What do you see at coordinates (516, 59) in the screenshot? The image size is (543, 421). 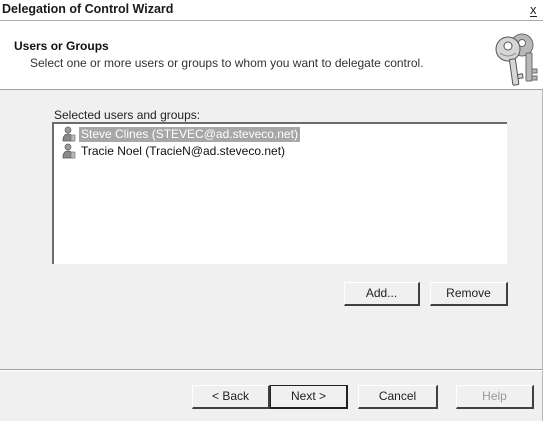 I see `keys-icon` at bounding box center [516, 59].